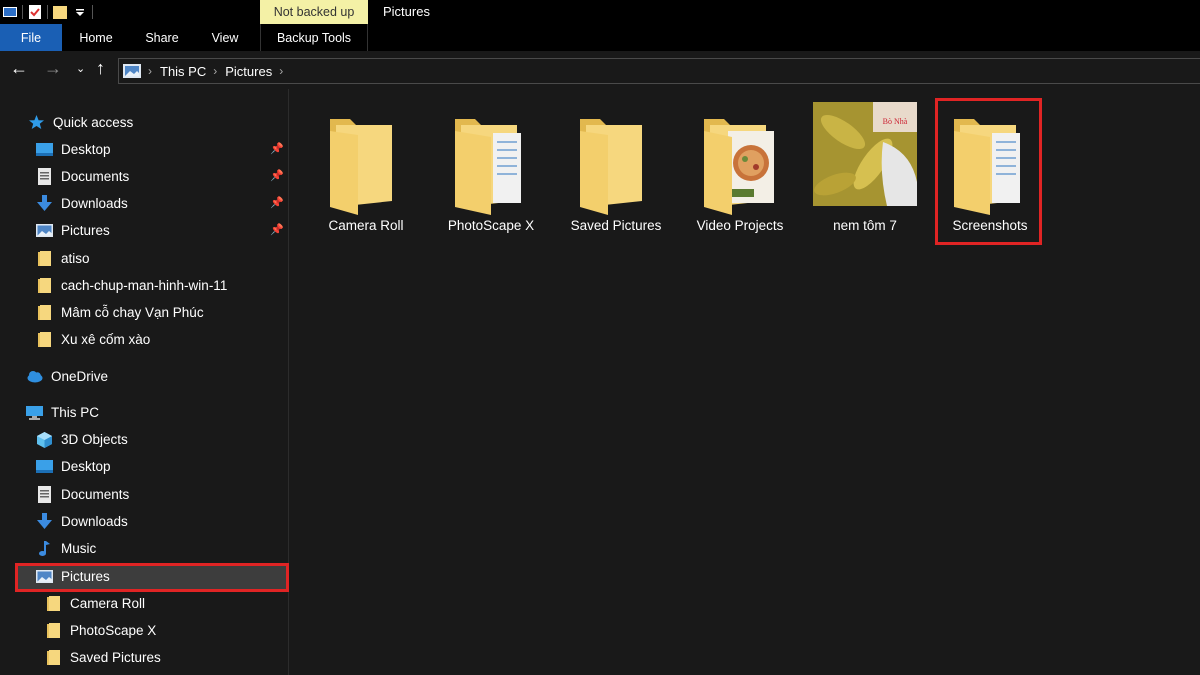  What do you see at coordinates (144, 285) in the screenshot?
I see `nav-label: cach-chup-man-hinh-win-11` at bounding box center [144, 285].